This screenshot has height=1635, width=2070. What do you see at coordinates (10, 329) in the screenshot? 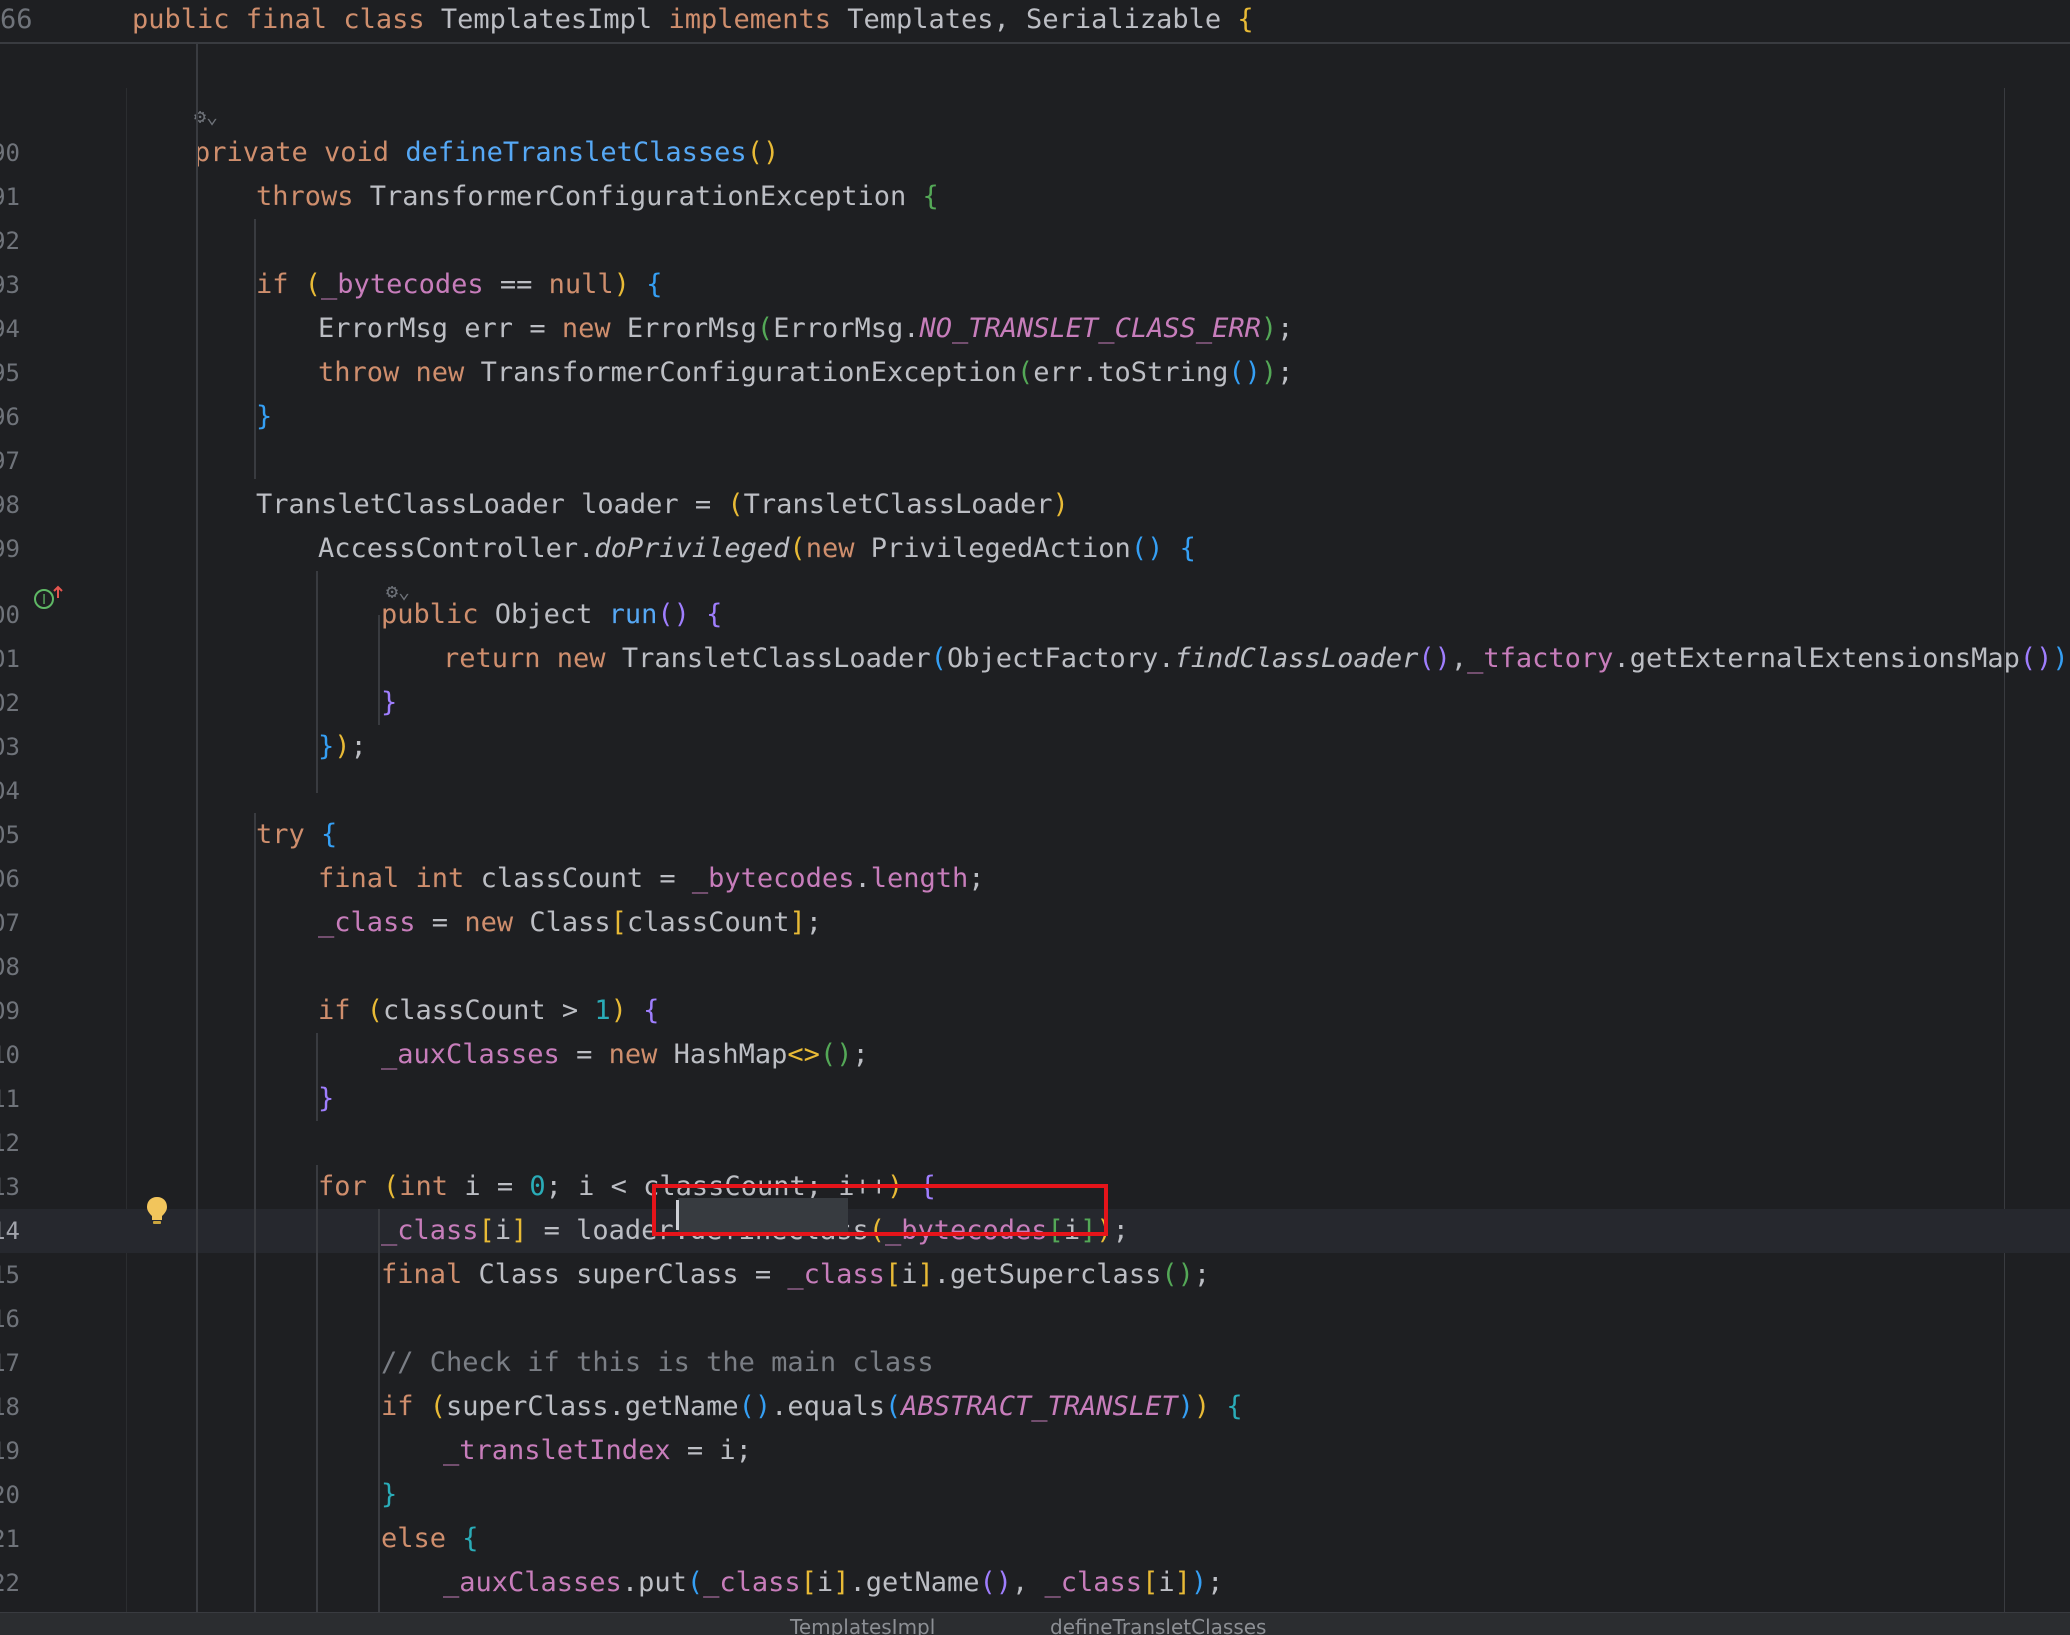
I see `line-number: 94` at bounding box center [10, 329].